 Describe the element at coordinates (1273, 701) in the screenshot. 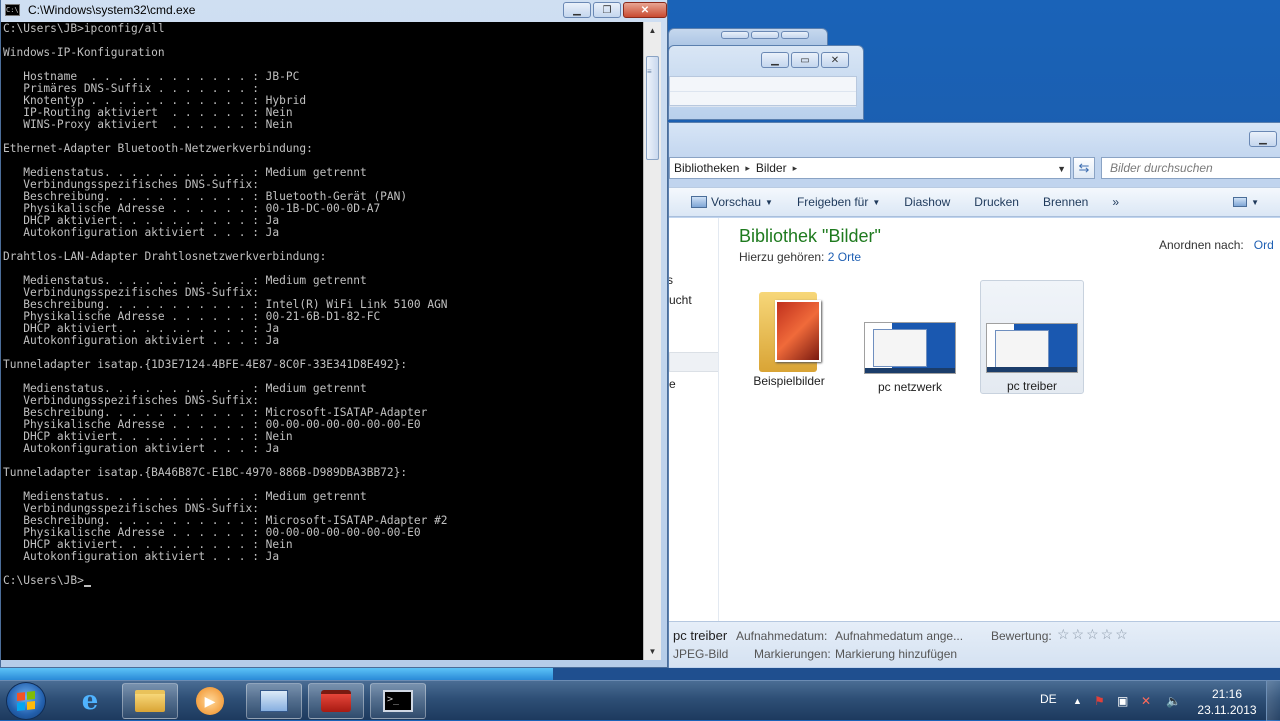

I see `show-desktop-button` at that location.